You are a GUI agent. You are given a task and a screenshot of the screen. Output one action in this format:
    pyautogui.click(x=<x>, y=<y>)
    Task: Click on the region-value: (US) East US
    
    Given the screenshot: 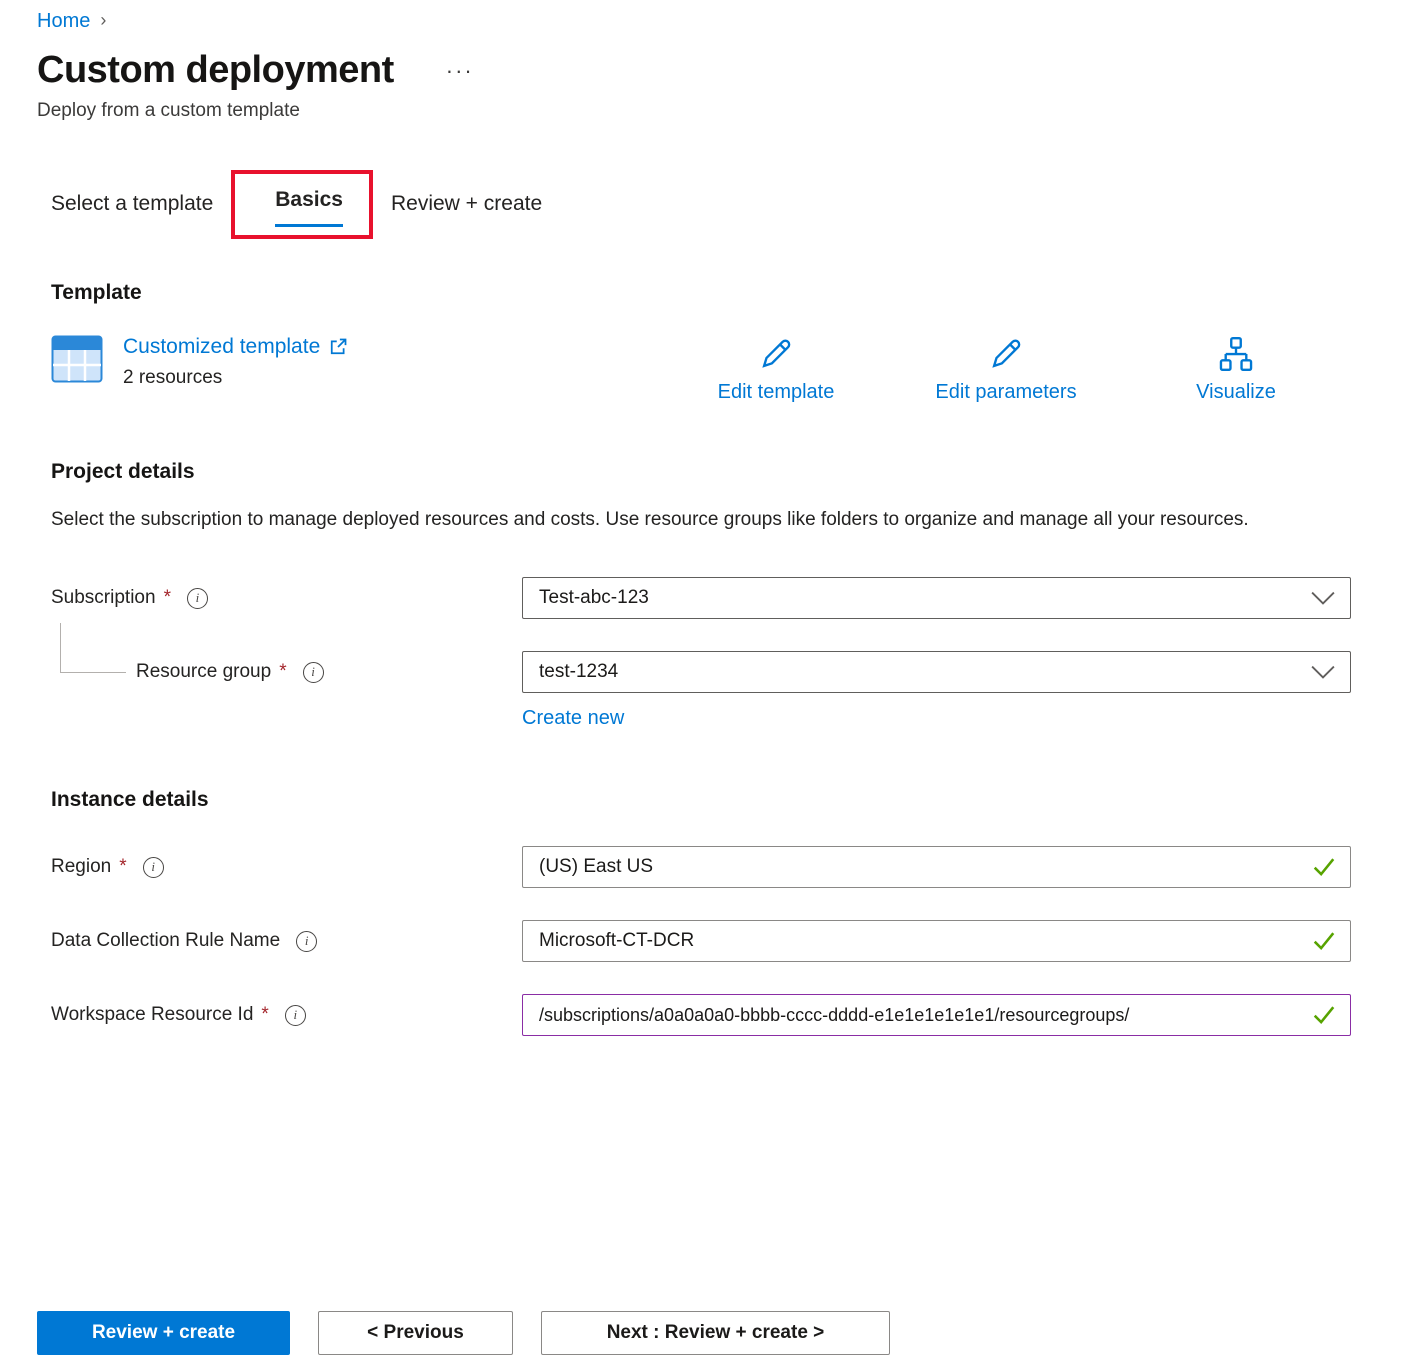 What is the action you would take?
    pyautogui.click(x=596, y=867)
    